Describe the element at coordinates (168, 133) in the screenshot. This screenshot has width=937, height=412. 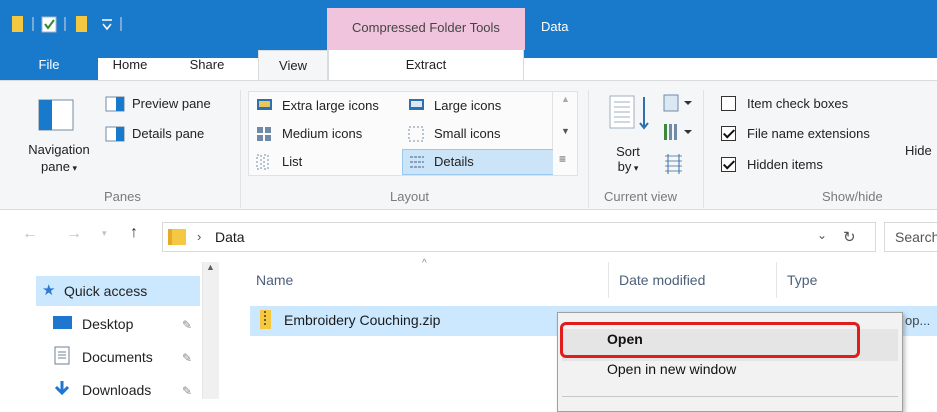
I see `details-pane-button: Details pane` at that location.